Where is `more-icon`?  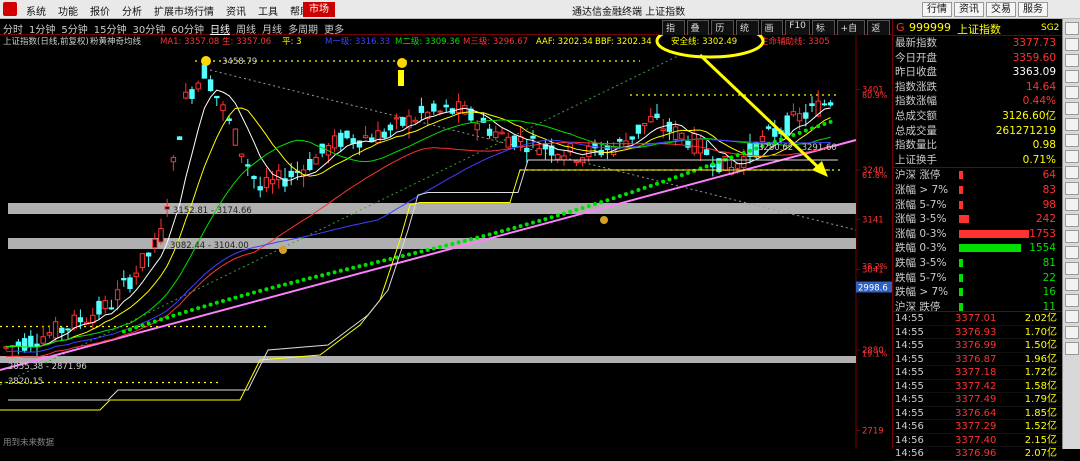
more-icon is located at coordinates (1072, 252).